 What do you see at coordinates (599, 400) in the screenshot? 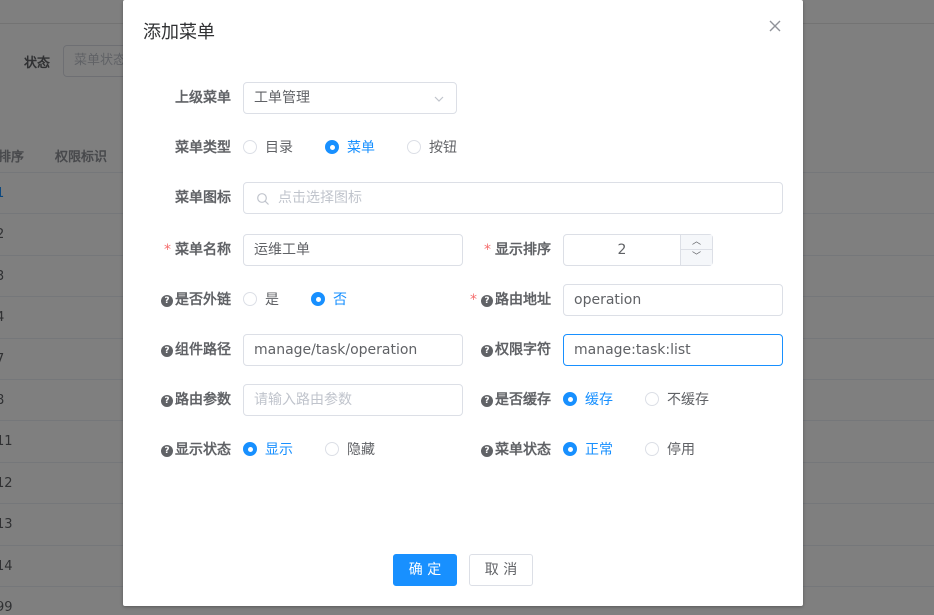
I see `radio-label: 缓存` at bounding box center [599, 400].